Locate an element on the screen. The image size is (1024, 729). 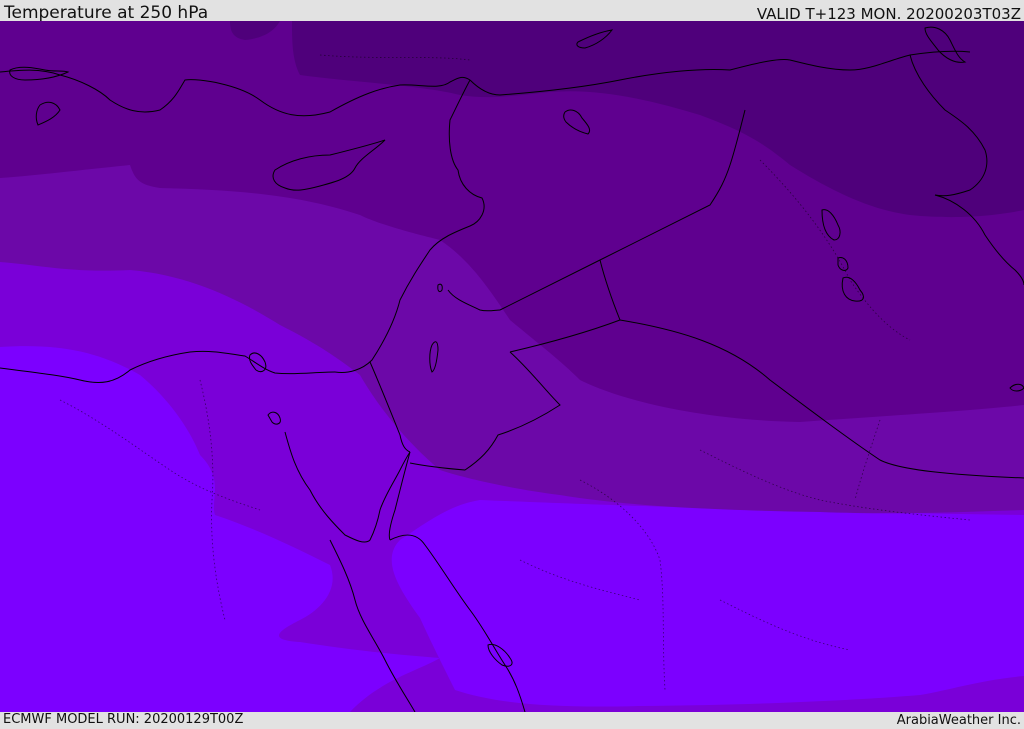
chart-title: Temperature at 250 hPa is located at coordinates (106, 13).